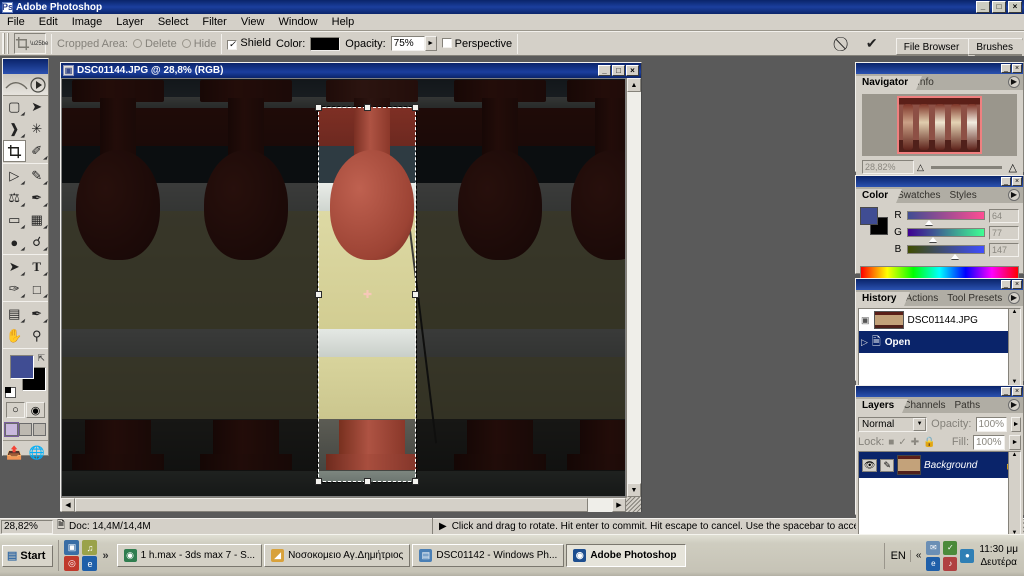 This screenshot has width=1024, height=576. Describe the element at coordinates (983, 7) in the screenshot. I see `minimize-button: _` at that location.